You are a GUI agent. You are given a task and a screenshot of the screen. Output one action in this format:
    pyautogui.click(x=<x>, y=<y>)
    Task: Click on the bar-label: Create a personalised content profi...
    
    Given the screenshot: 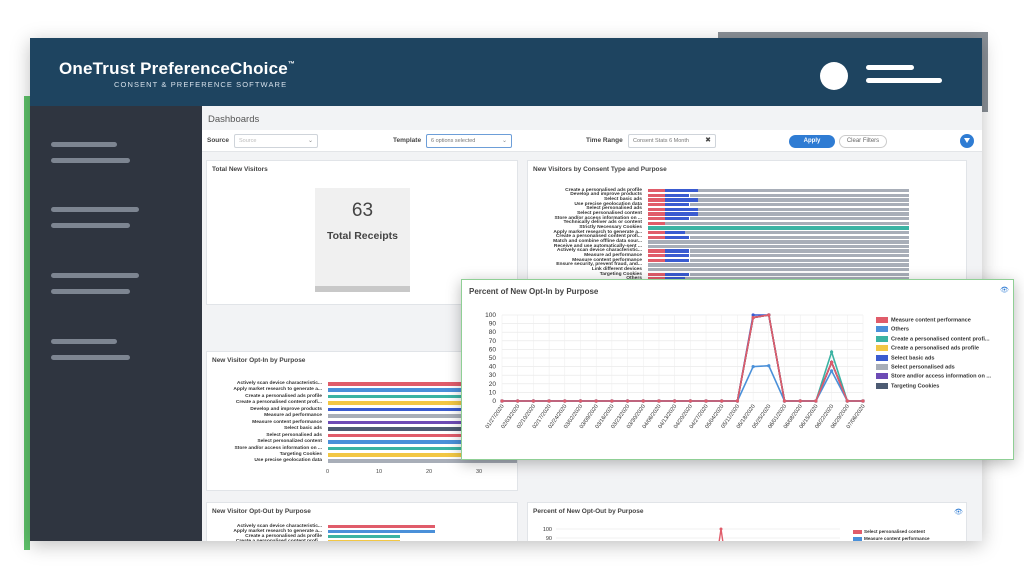 What is the action you would take?
    pyautogui.click(x=278, y=540)
    